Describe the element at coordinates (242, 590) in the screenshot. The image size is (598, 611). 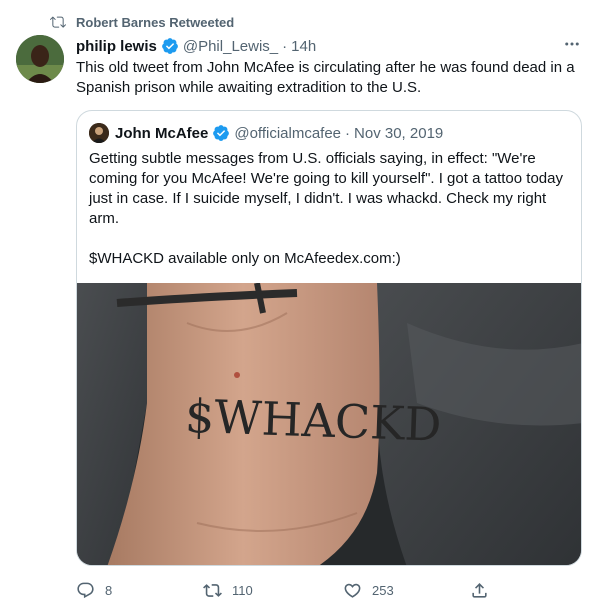
I see `retweet-count: 110` at that location.